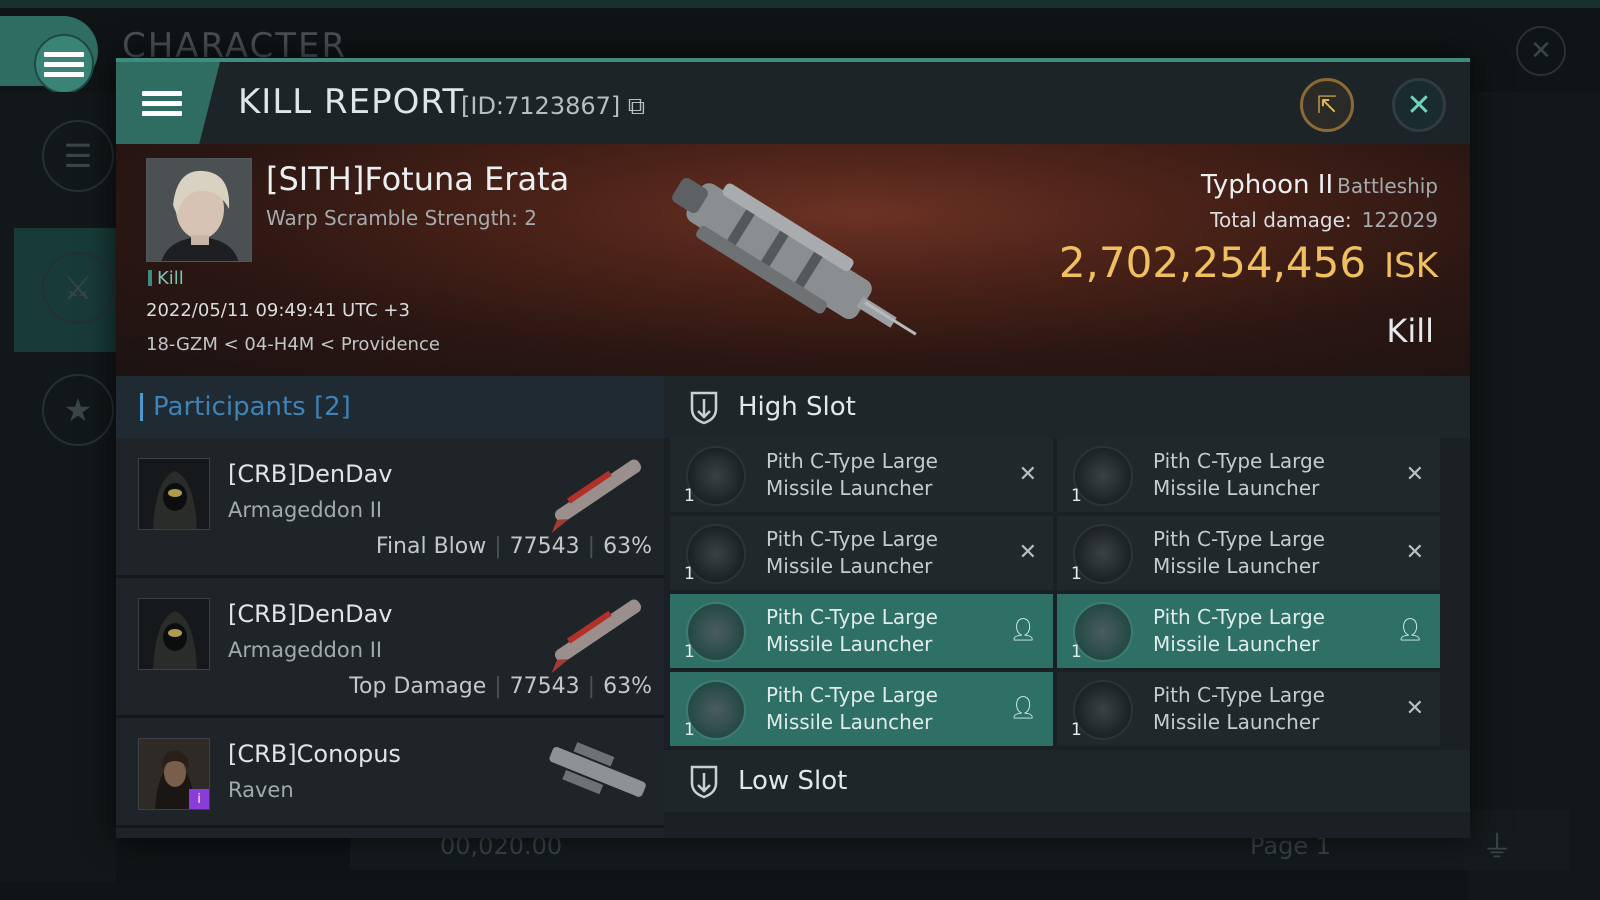 This screenshot has height=900, width=1600. I want to click on participant-avatar: i, so click(174, 774).